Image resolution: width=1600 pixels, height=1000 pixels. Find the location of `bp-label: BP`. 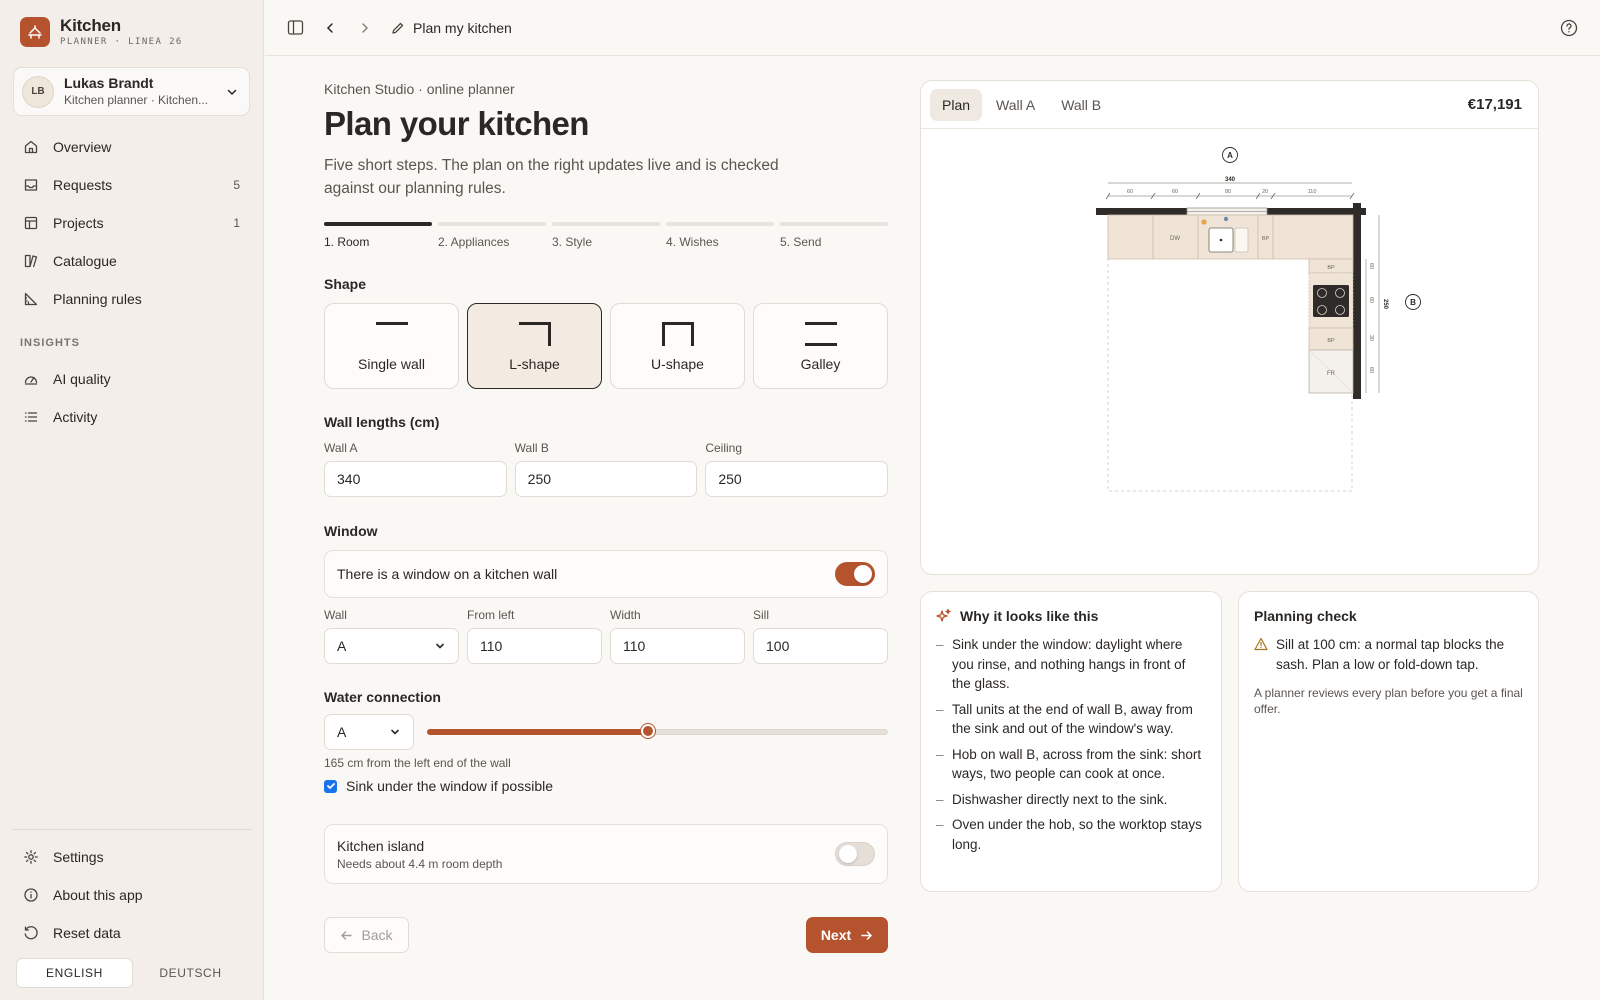

bp-label: BP is located at coordinates (1266, 239).